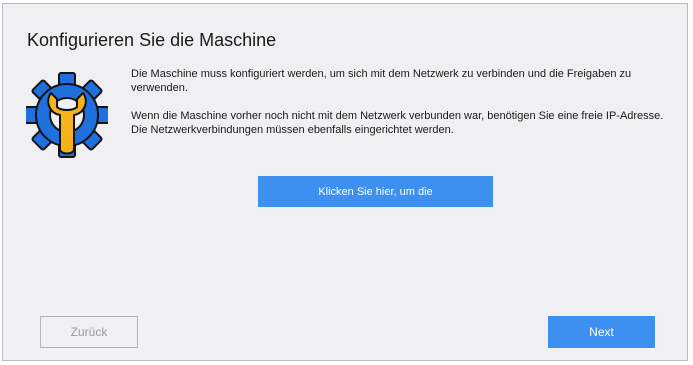 The height and width of the screenshot is (365, 693). What do you see at coordinates (601, 332) in the screenshot?
I see `next-button: Next` at bounding box center [601, 332].